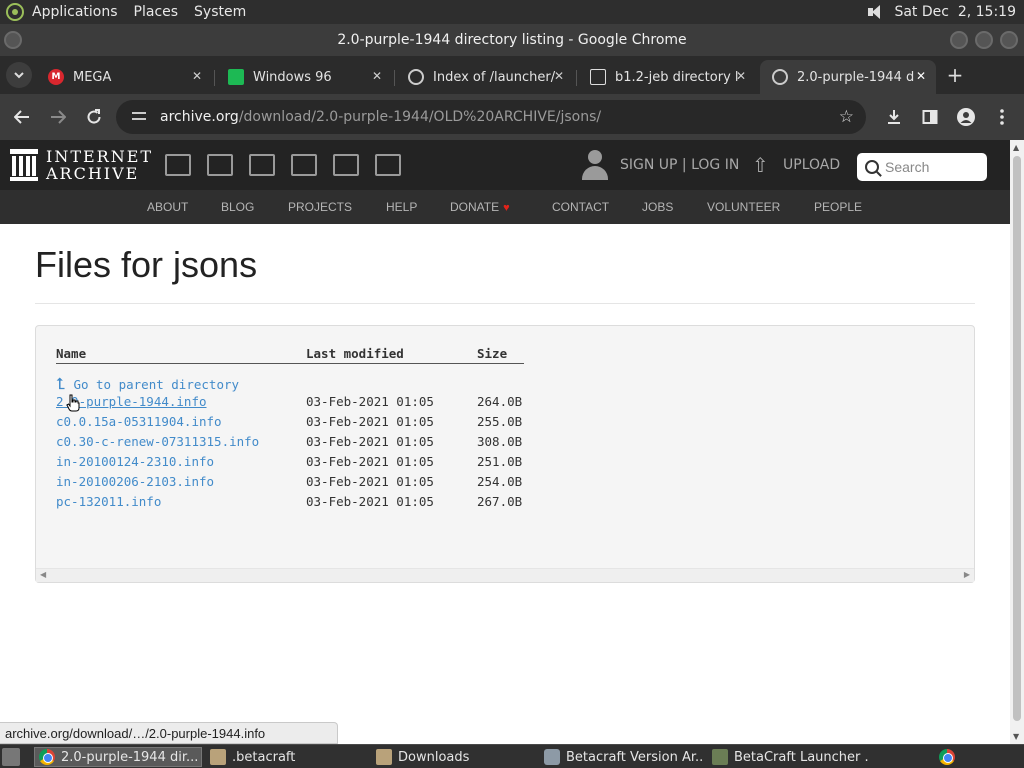  What do you see at coordinates (743, 207) in the screenshot?
I see `nav-volunteer: VOLUNTEER` at bounding box center [743, 207].